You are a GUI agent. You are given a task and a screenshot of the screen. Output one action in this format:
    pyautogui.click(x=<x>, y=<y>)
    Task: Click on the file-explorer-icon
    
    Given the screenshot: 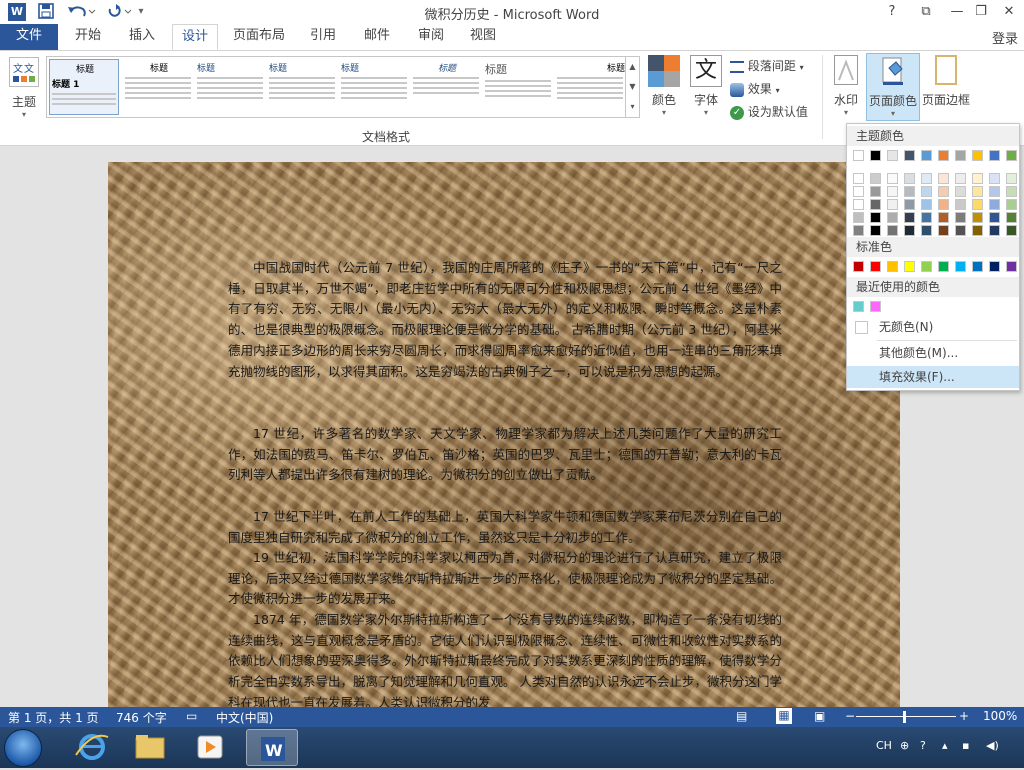 What is the action you would take?
    pyautogui.click(x=150, y=747)
    